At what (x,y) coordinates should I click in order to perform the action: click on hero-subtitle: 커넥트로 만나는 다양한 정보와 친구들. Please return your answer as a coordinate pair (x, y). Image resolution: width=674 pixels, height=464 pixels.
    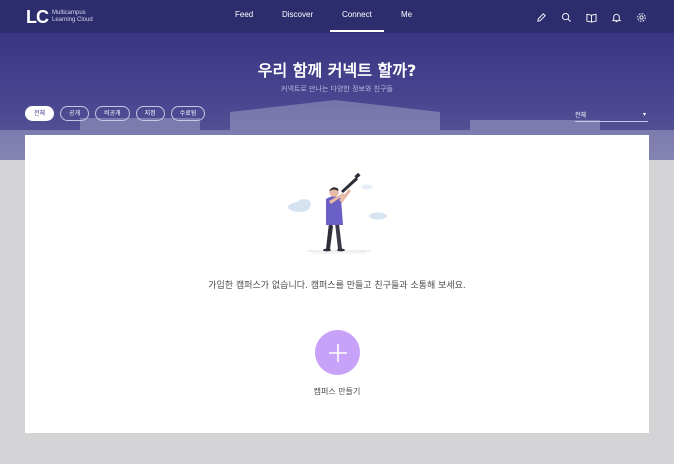
    Looking at the image, I should click on (337, 89).